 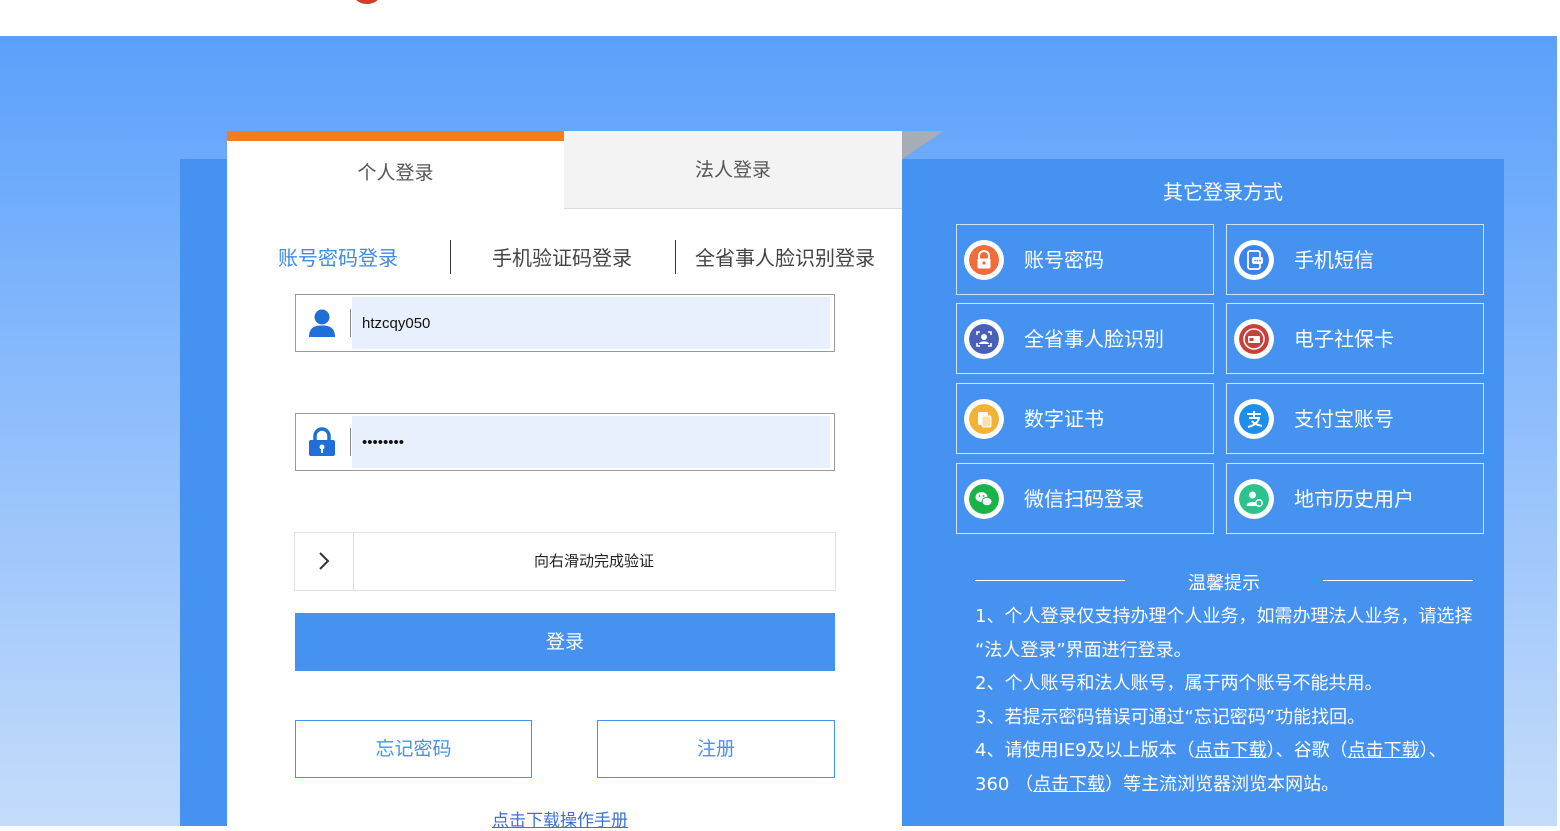 What do you see at coordinates (1004, 784) in the screenshot?
I see `tip-text: 360 （` at bounding box center [1004, 784].